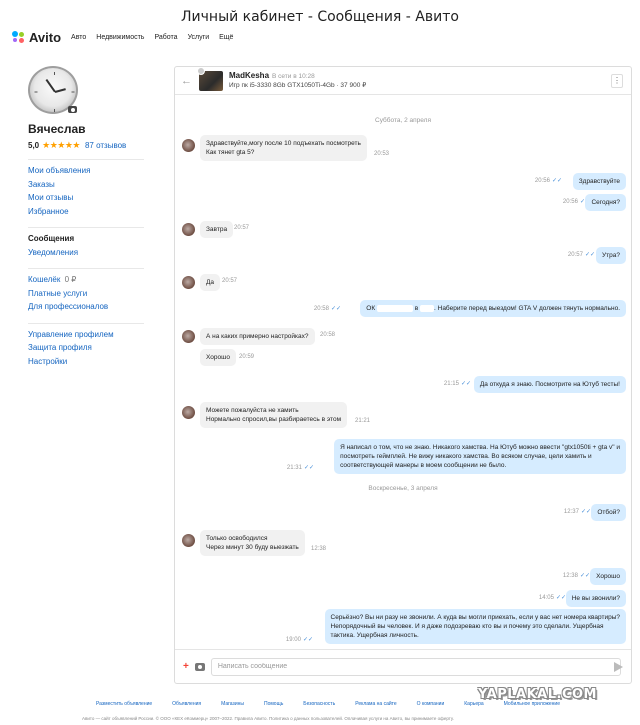 The height and width of the screenshot is (725, 640). What do you see at coordinates (45, 37) in the screenshot?
I see `logo-text: Avito` at bounding box center [45, 37].